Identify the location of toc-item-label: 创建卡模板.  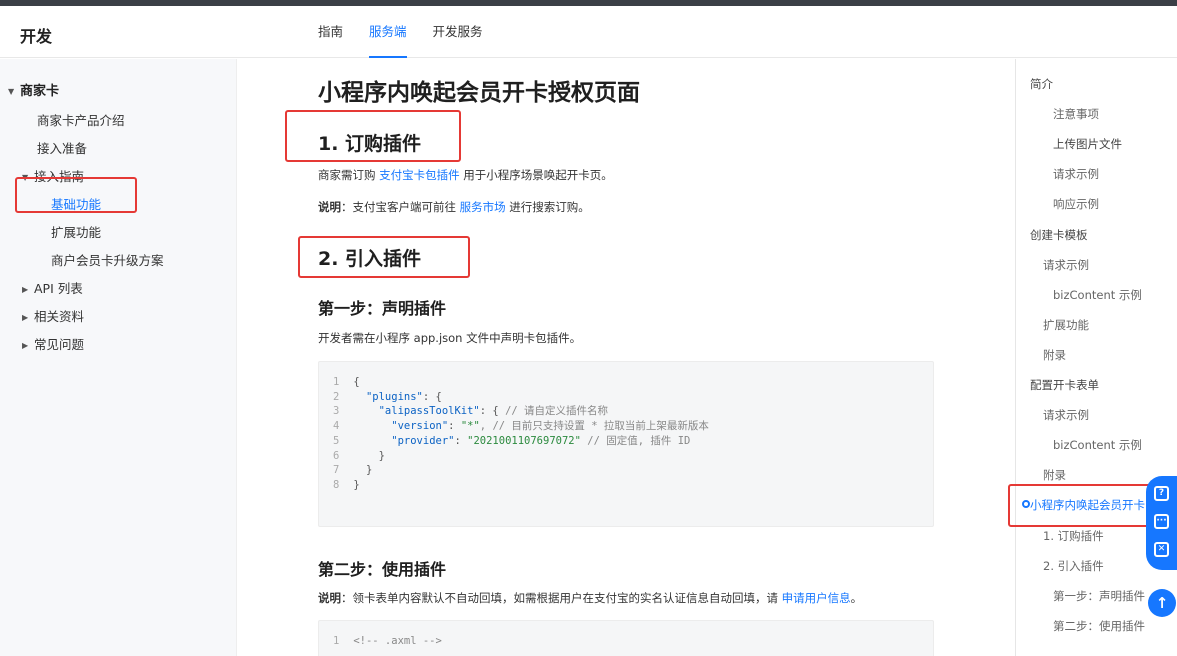
(1059, 234).